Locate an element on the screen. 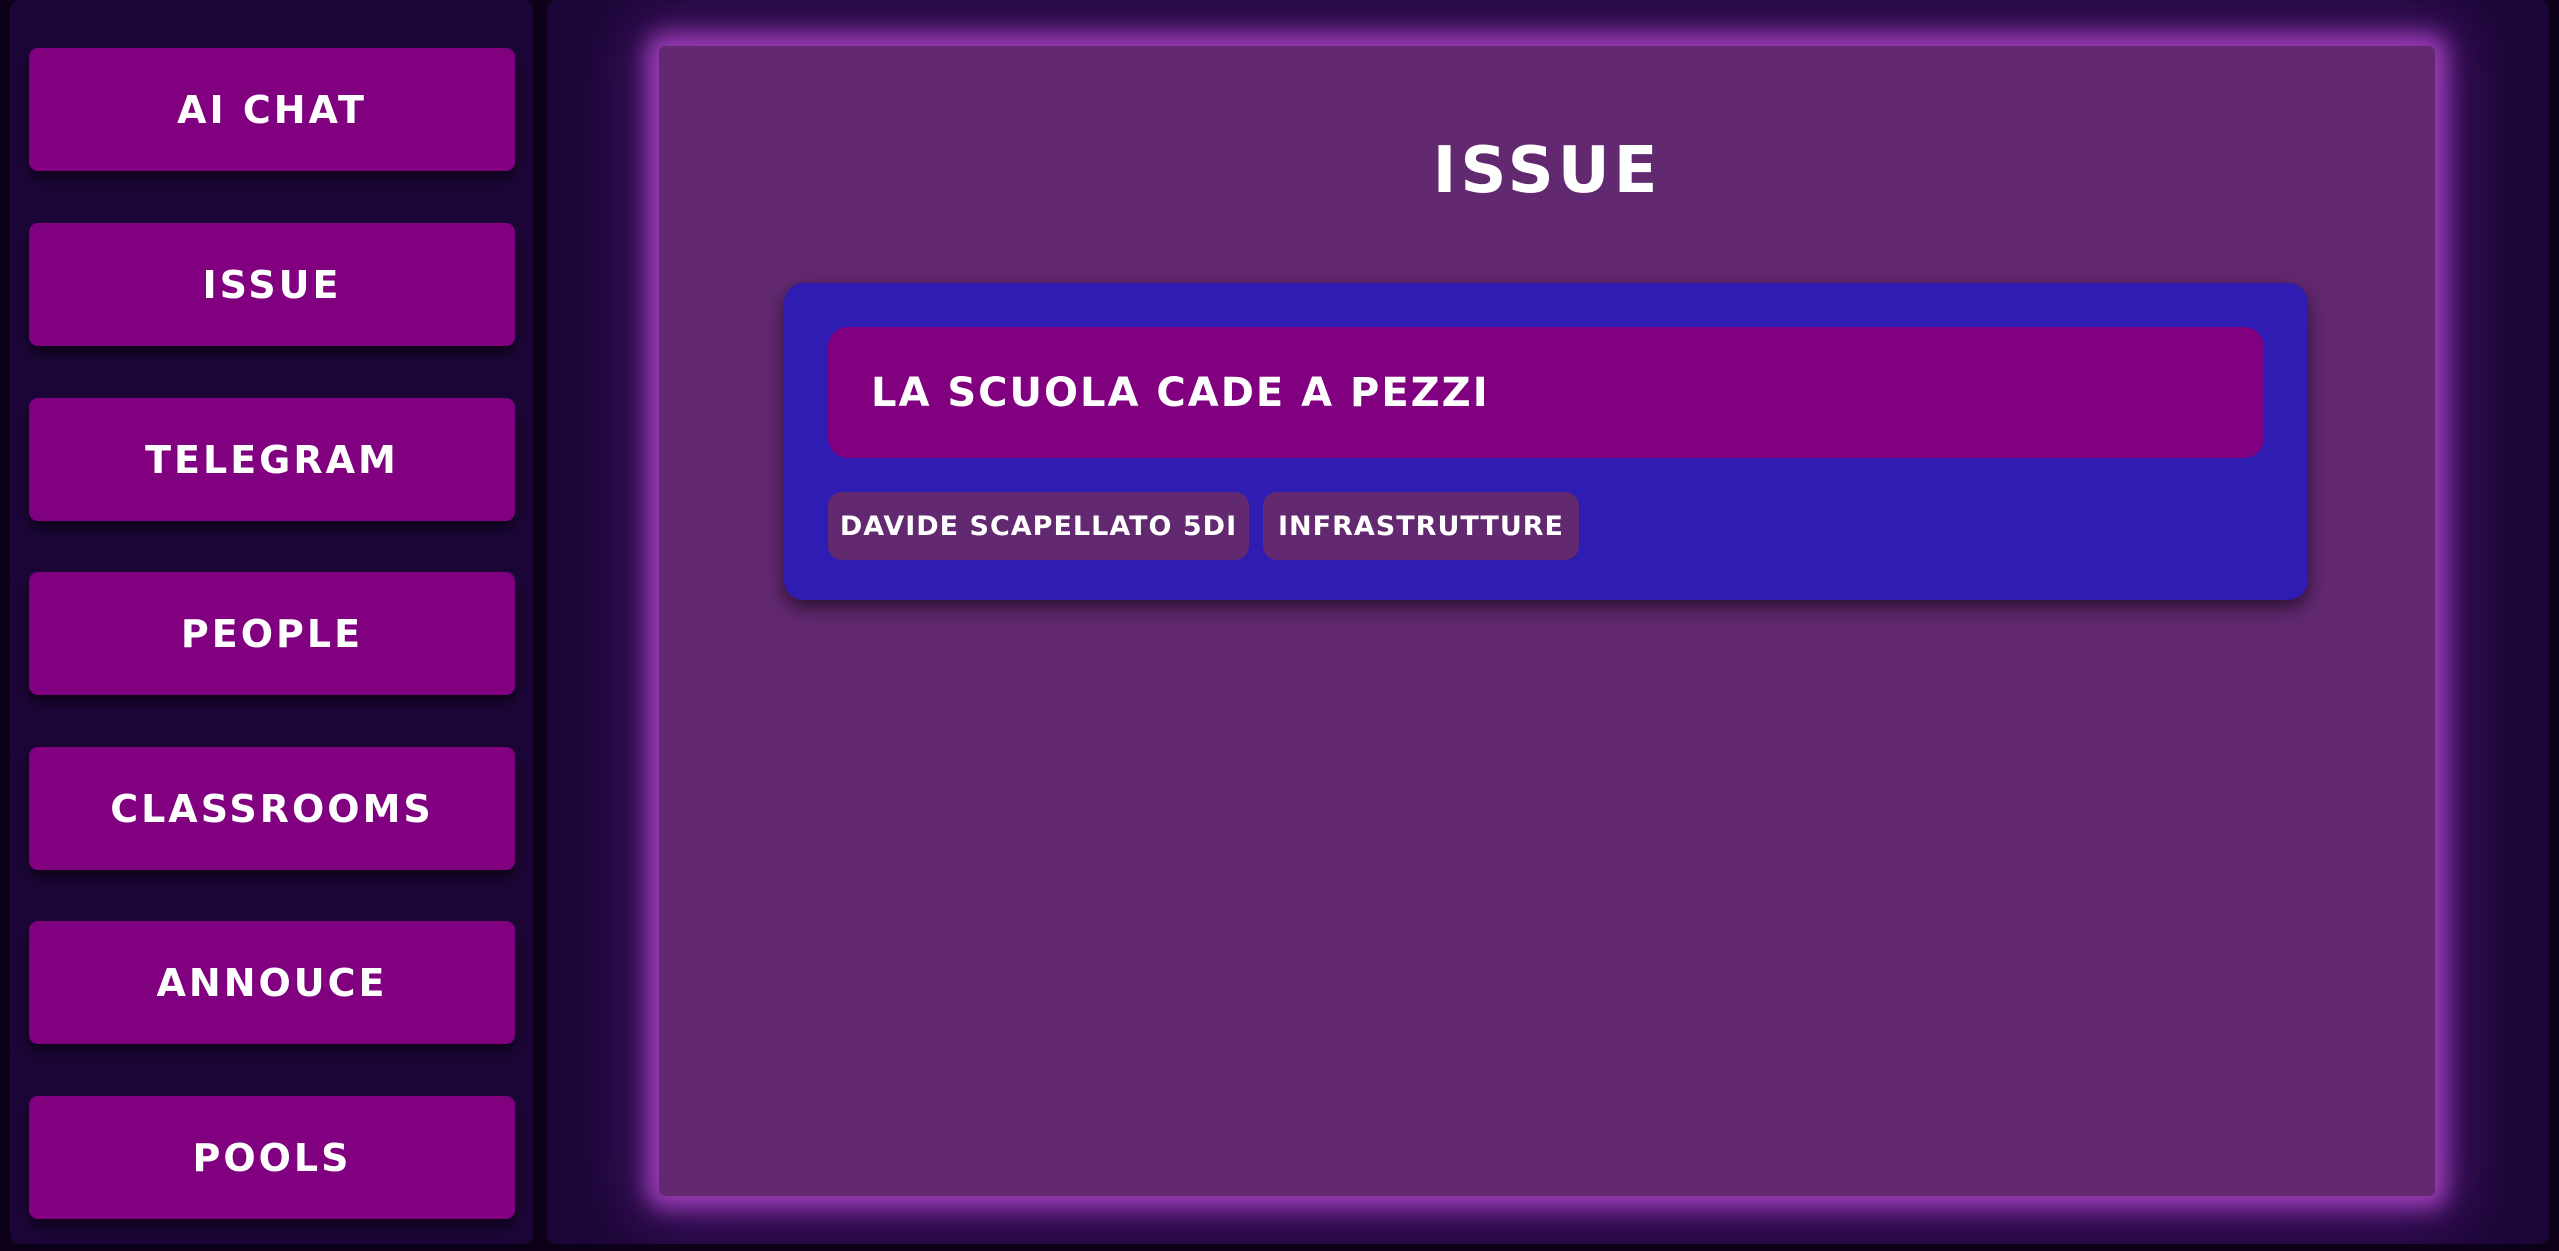 Image resolution: width=2559 pixels, height=1251 pixels. sidebar-item-telegram: TELEGRAM is located at coordinates (272, 459).